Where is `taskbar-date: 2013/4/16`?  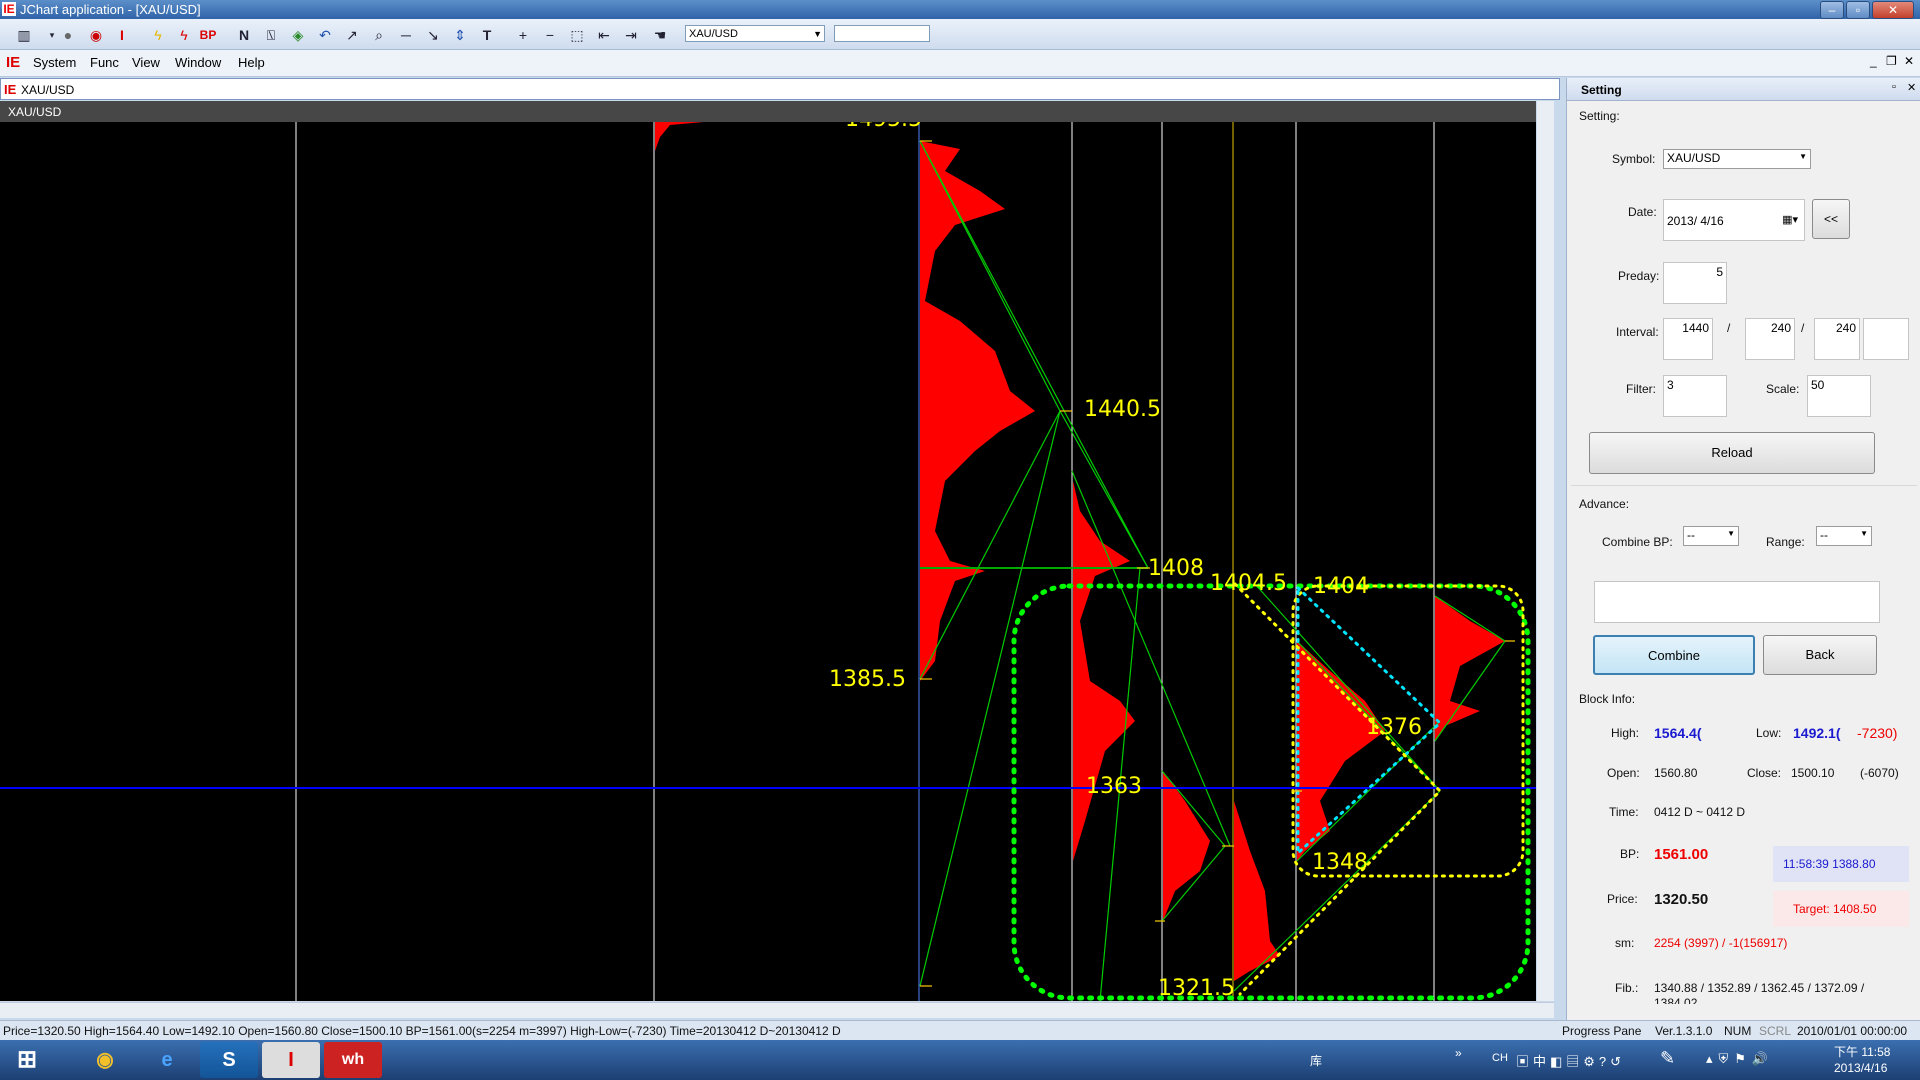 taskbar-date: 2013/4/16 is located at coordinates (1861, 1068).